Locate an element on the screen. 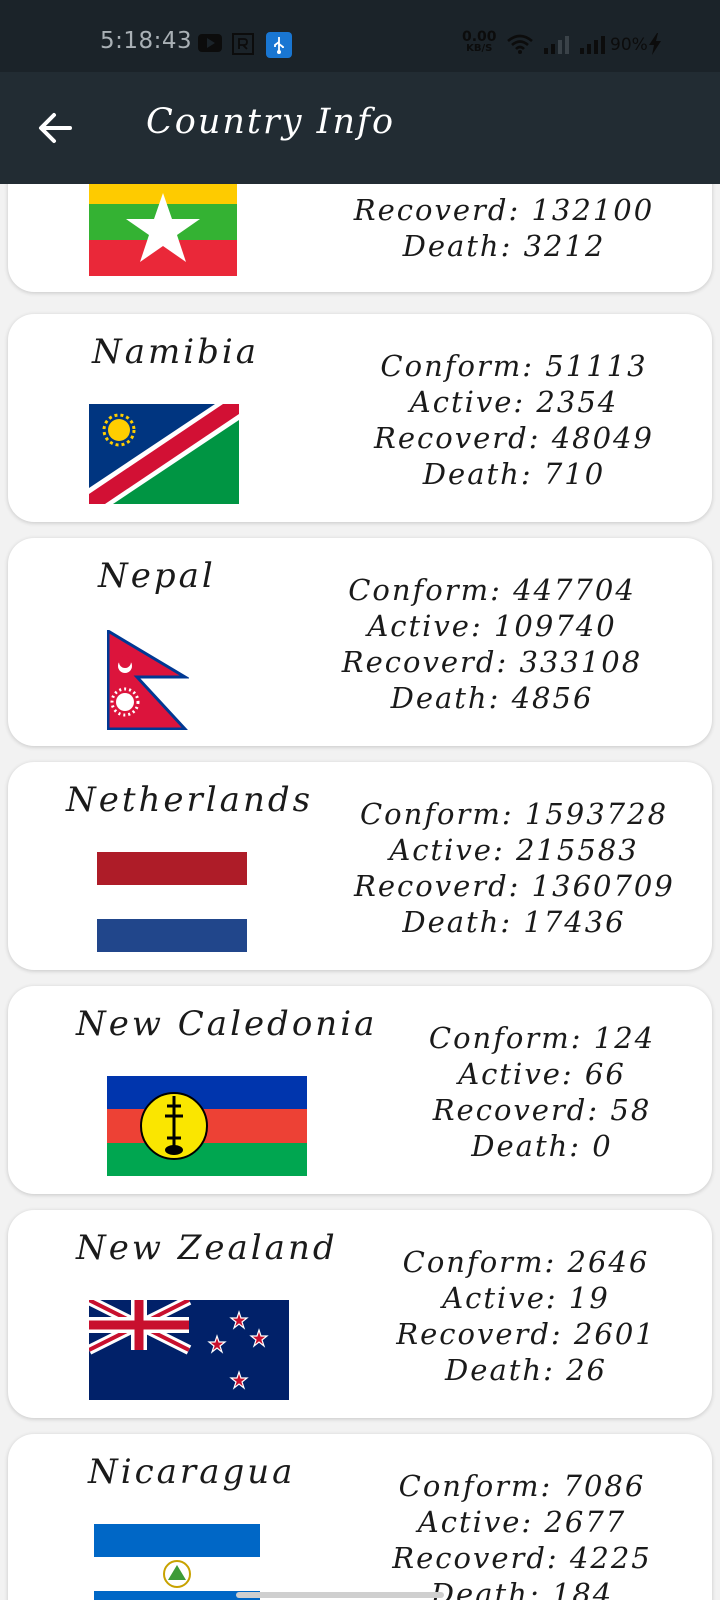 Image resolution: width=720 pixels, height=1600 pixels. recoverd-line: Recoverd: 333108 is located at coordinates (492, 662).